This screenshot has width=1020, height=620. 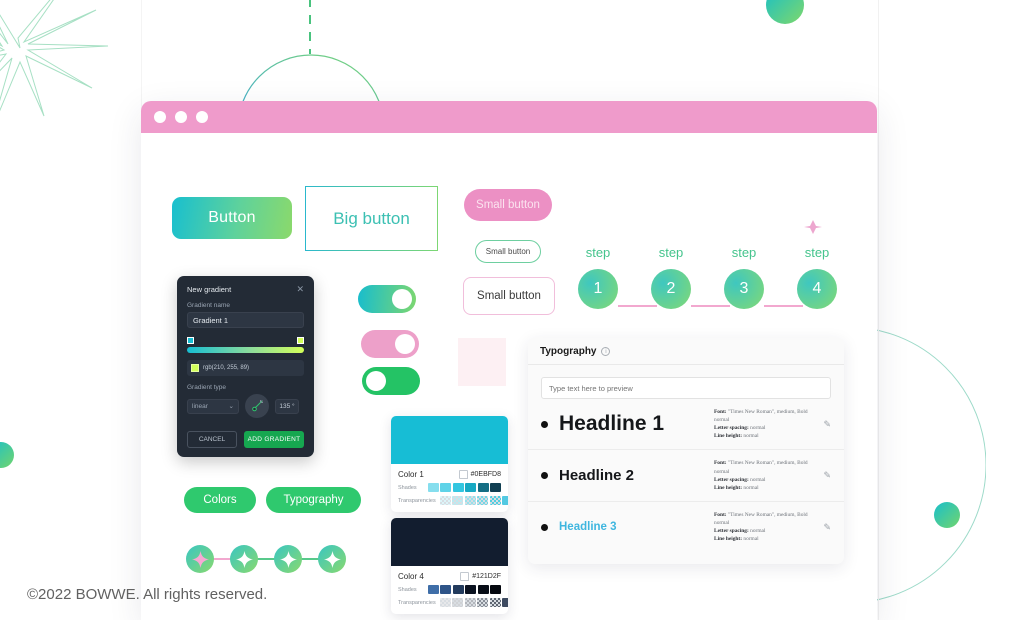 I want to click on pill-typography: Typography, so click(x=313, y=500).